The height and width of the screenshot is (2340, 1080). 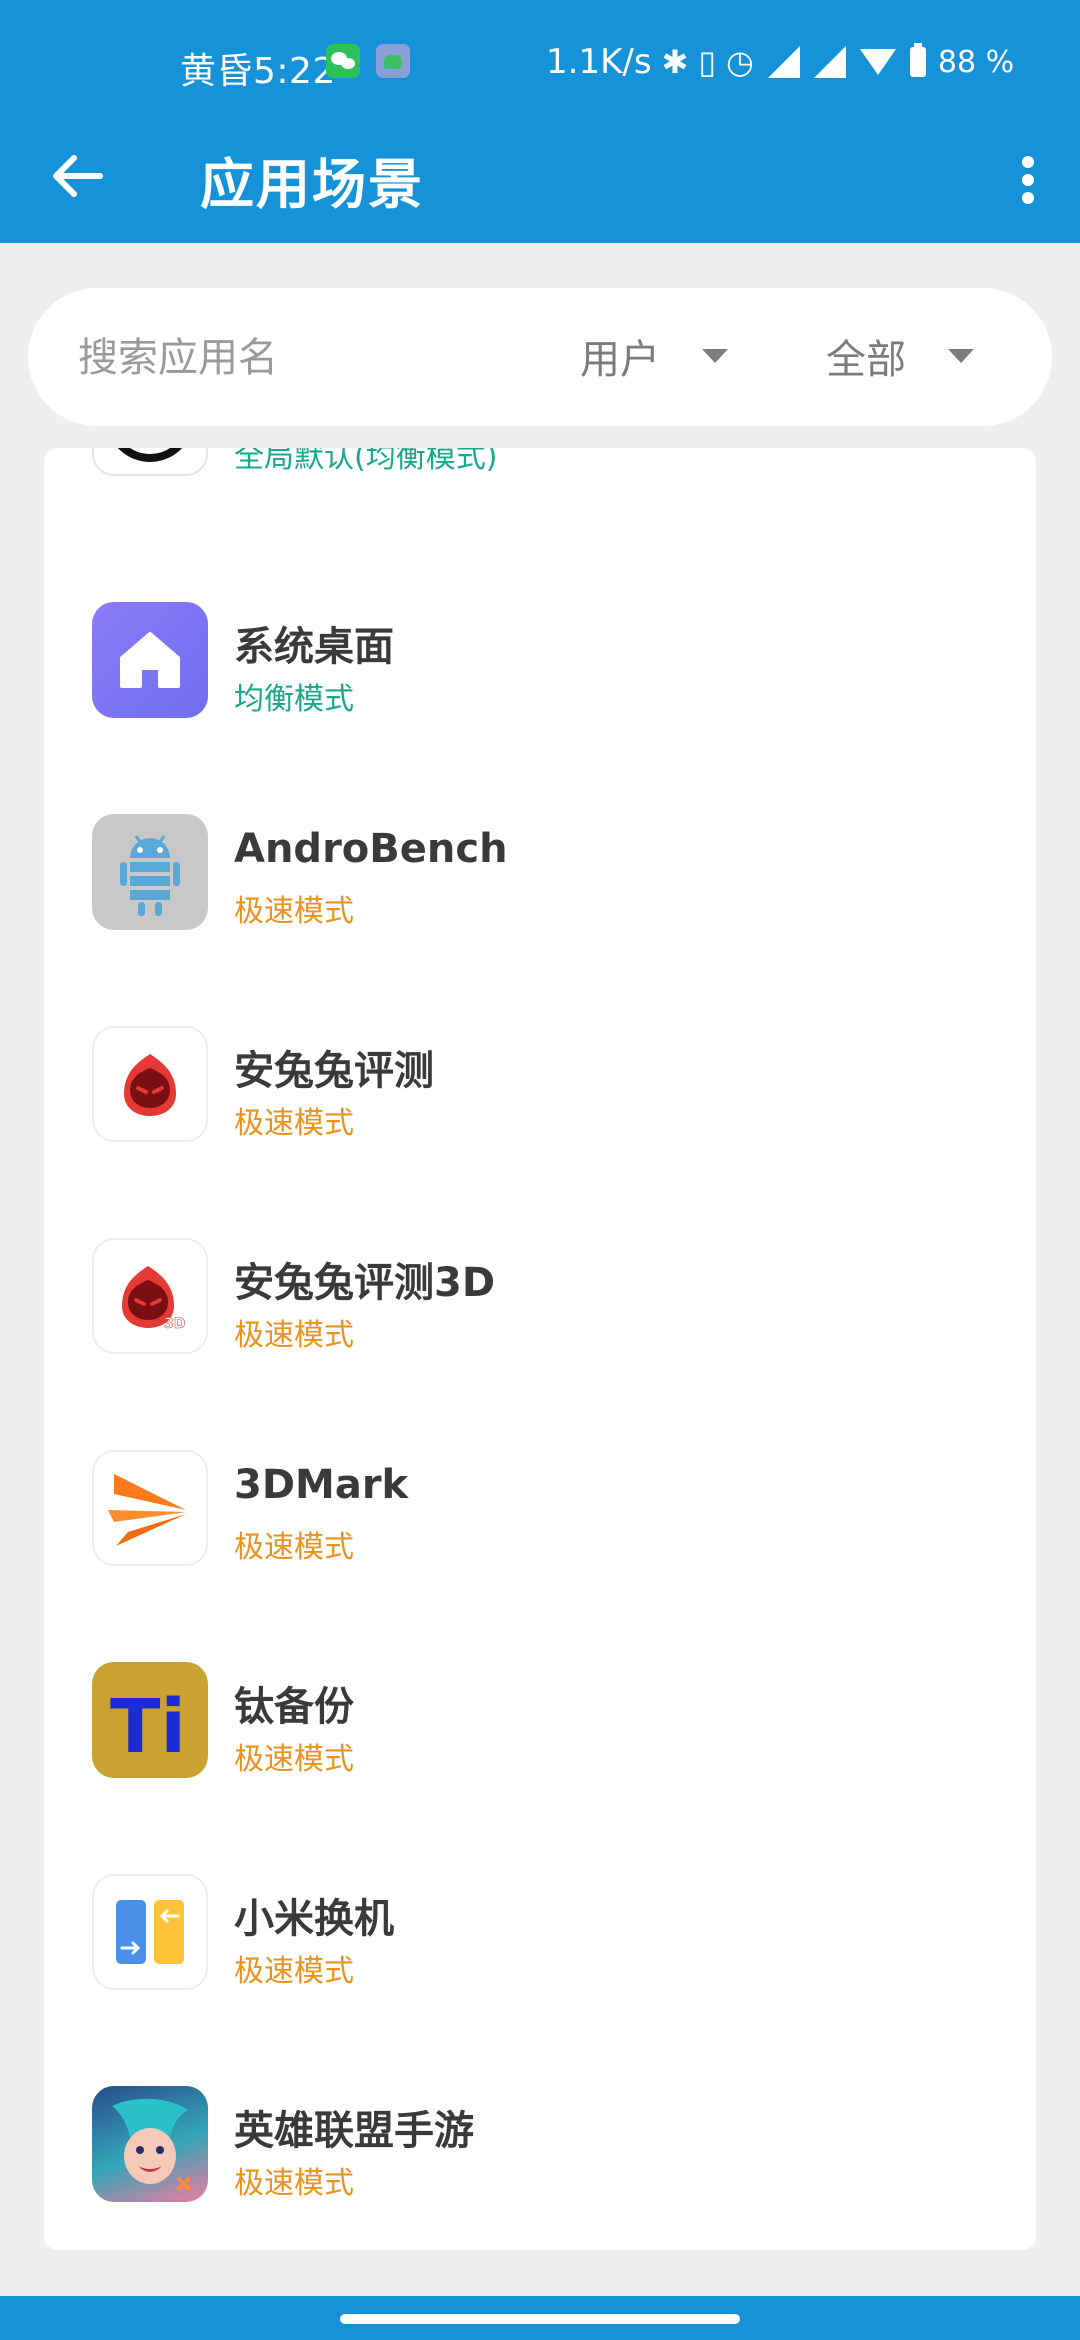 I want to click on app-name: 英雄联盟手游, so click(x=354, y=2131).